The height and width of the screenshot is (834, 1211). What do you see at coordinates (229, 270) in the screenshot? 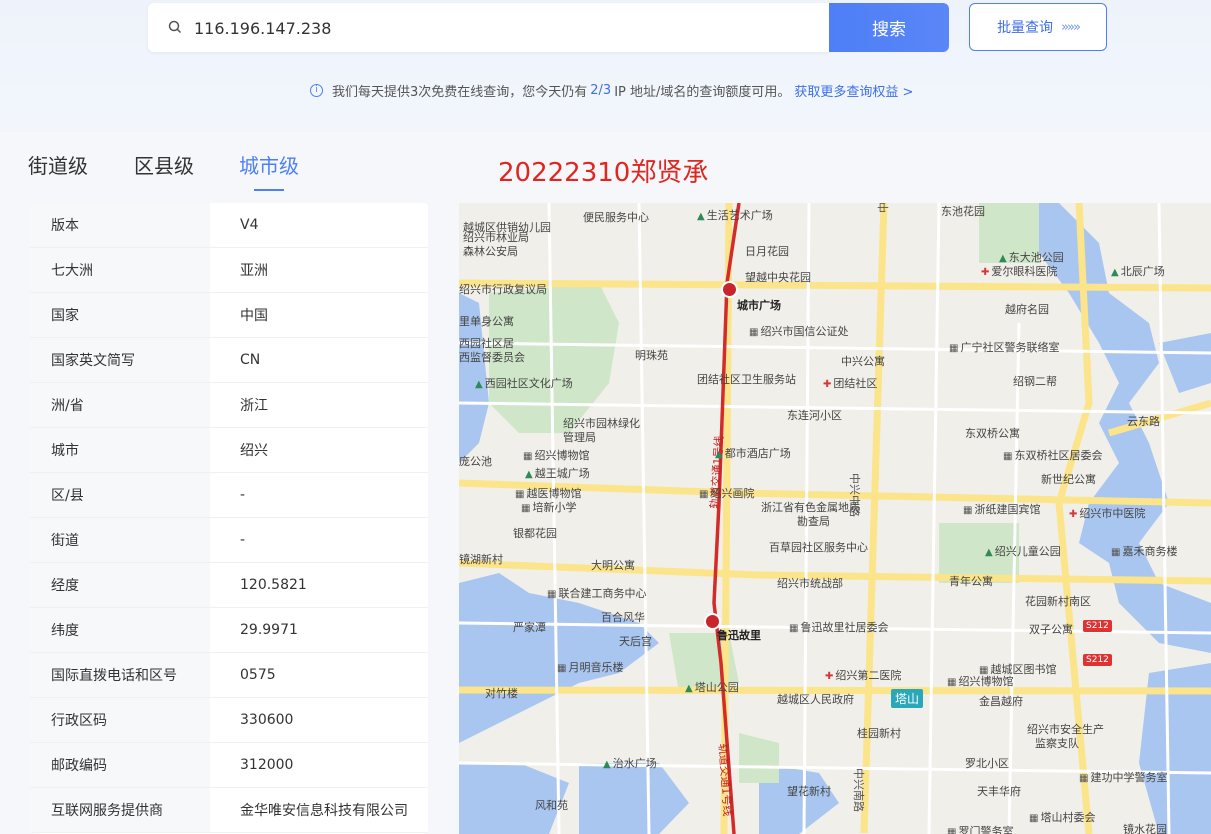
I see `info-row: 七大洲 亚洲` at bounding box center [229, 270].